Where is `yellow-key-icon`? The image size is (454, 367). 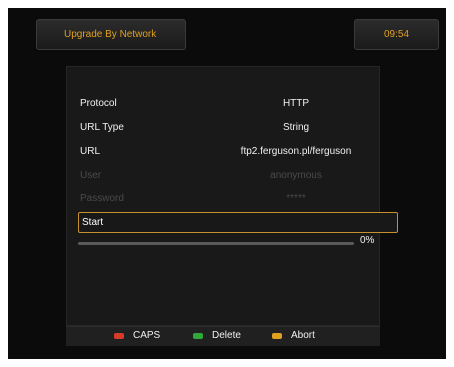 yellow-key-icon is located at coordinates (277, 335).